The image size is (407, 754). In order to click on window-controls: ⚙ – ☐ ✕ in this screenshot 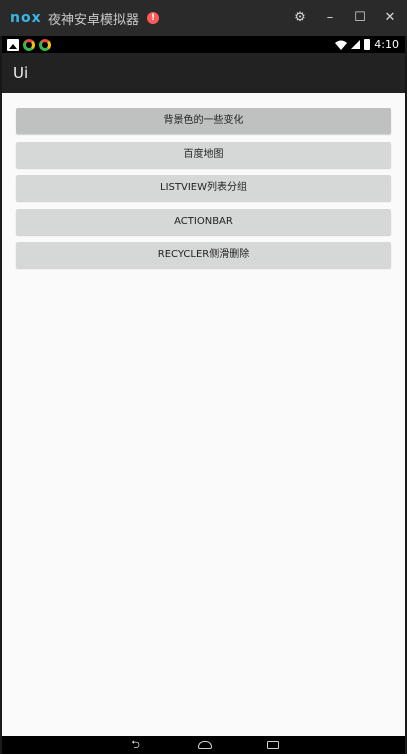, I will do `click(345, 18)`.